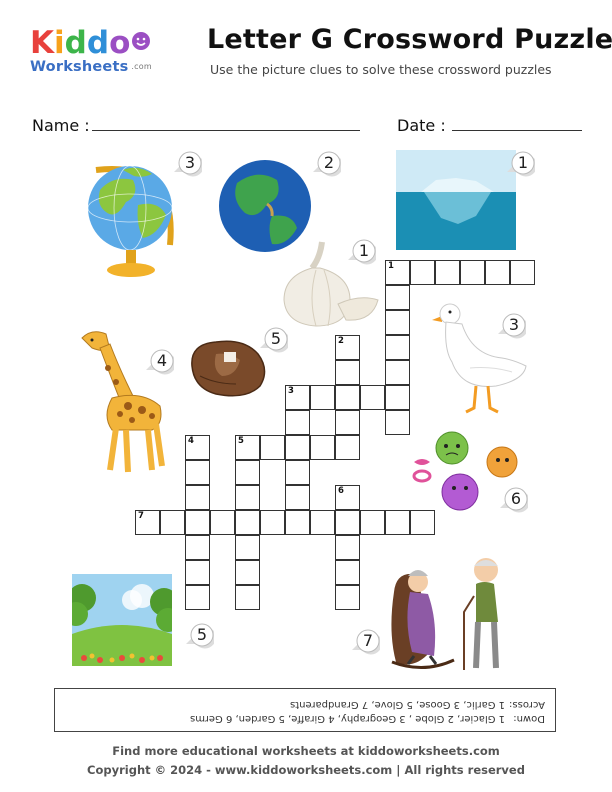  Describe the element at coordinates (123, 402) in the screenshot. I see `giraffe-icon` at that location.